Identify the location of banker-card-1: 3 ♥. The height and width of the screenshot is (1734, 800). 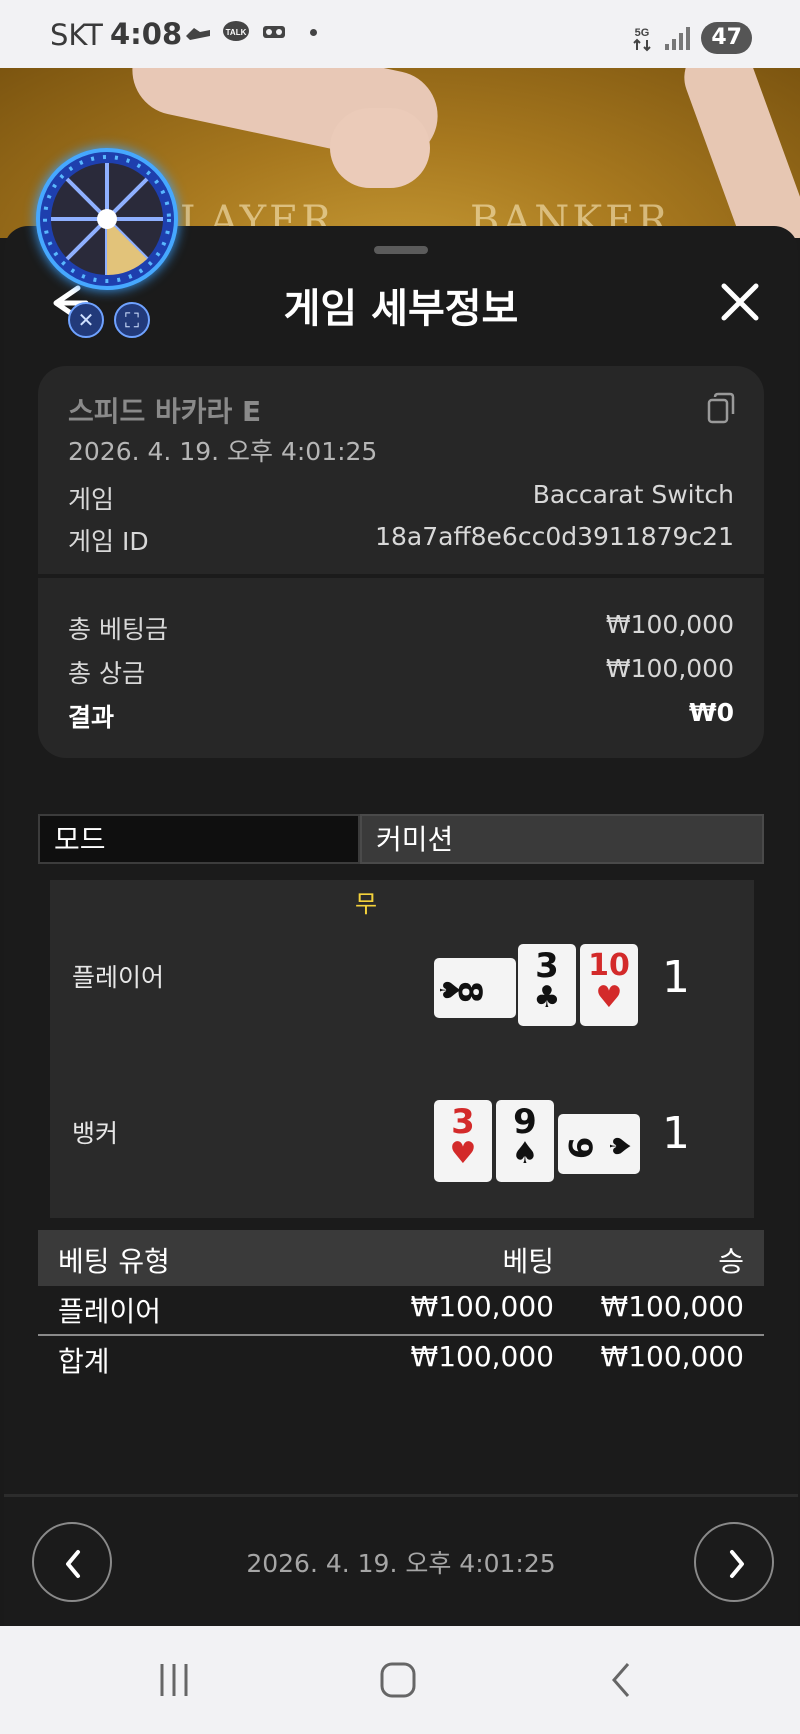
(463, 1141).